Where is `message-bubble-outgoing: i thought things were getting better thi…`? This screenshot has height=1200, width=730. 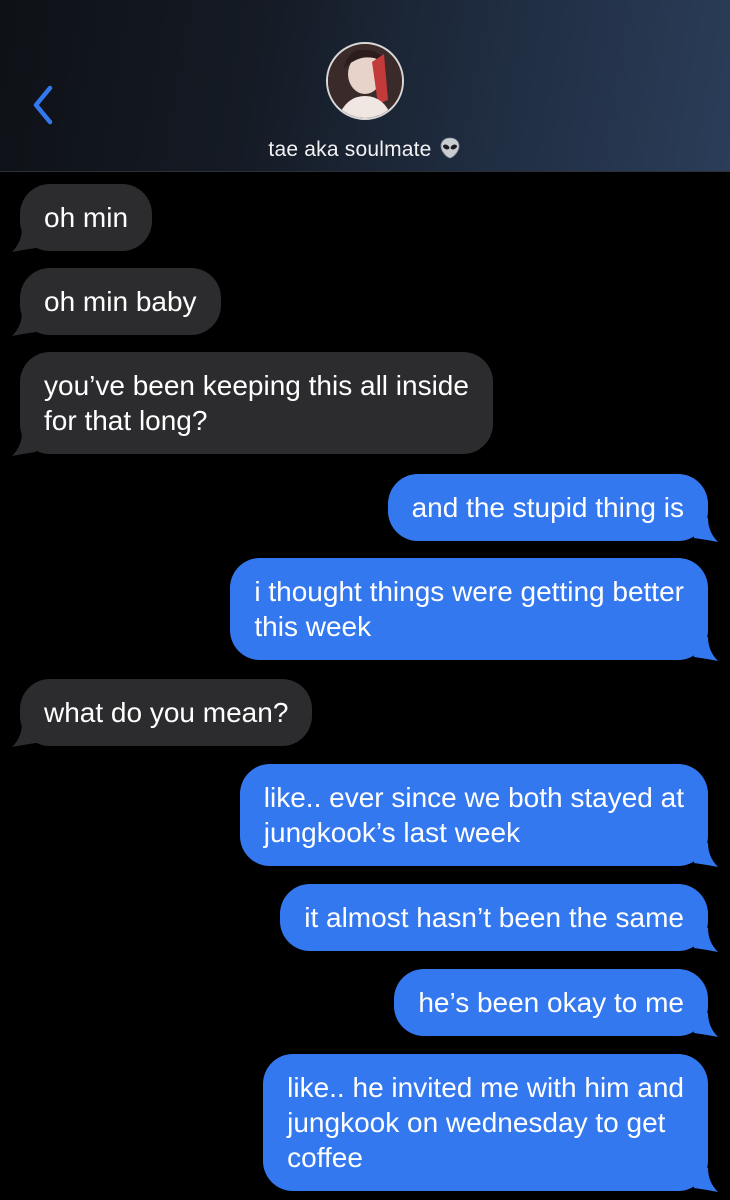 message-bubble-outgoing: i thought things were getting better thi… is located at coordinates (469, 609).